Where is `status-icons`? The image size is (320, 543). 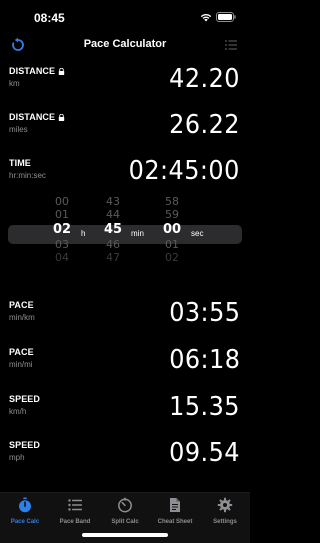
status-icons is located at coordinates (218, 17).